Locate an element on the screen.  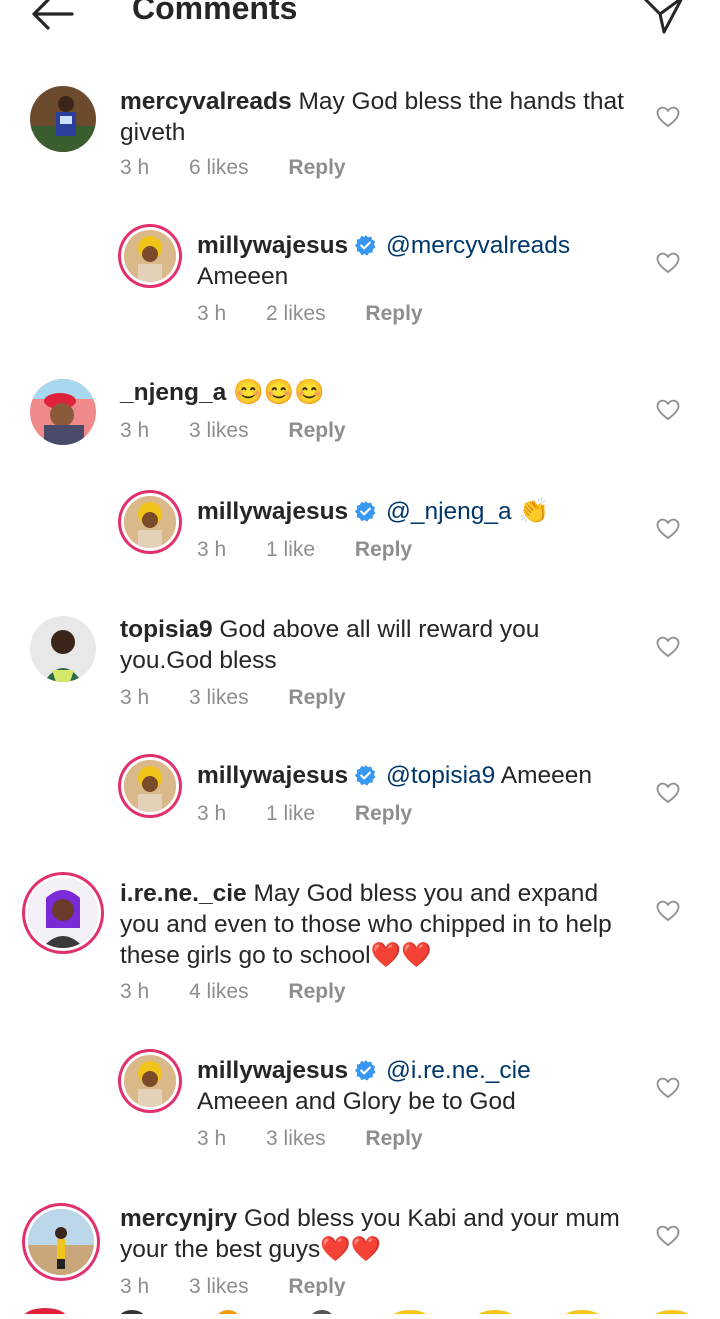
comment-username: mercynjry is located at coordinates (178, 1218).